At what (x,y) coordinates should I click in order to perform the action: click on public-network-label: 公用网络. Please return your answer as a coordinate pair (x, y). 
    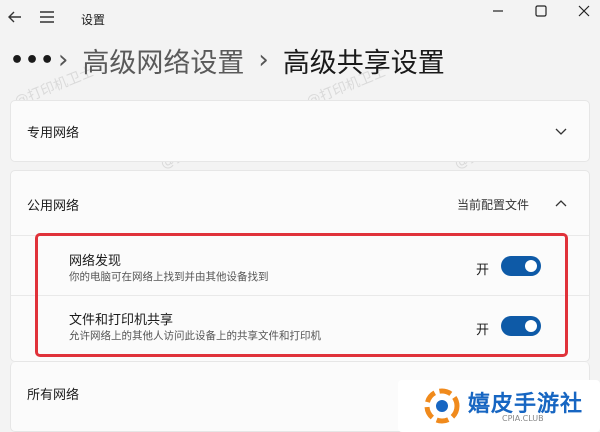
    Looking at the image, I should click on (53, 206).